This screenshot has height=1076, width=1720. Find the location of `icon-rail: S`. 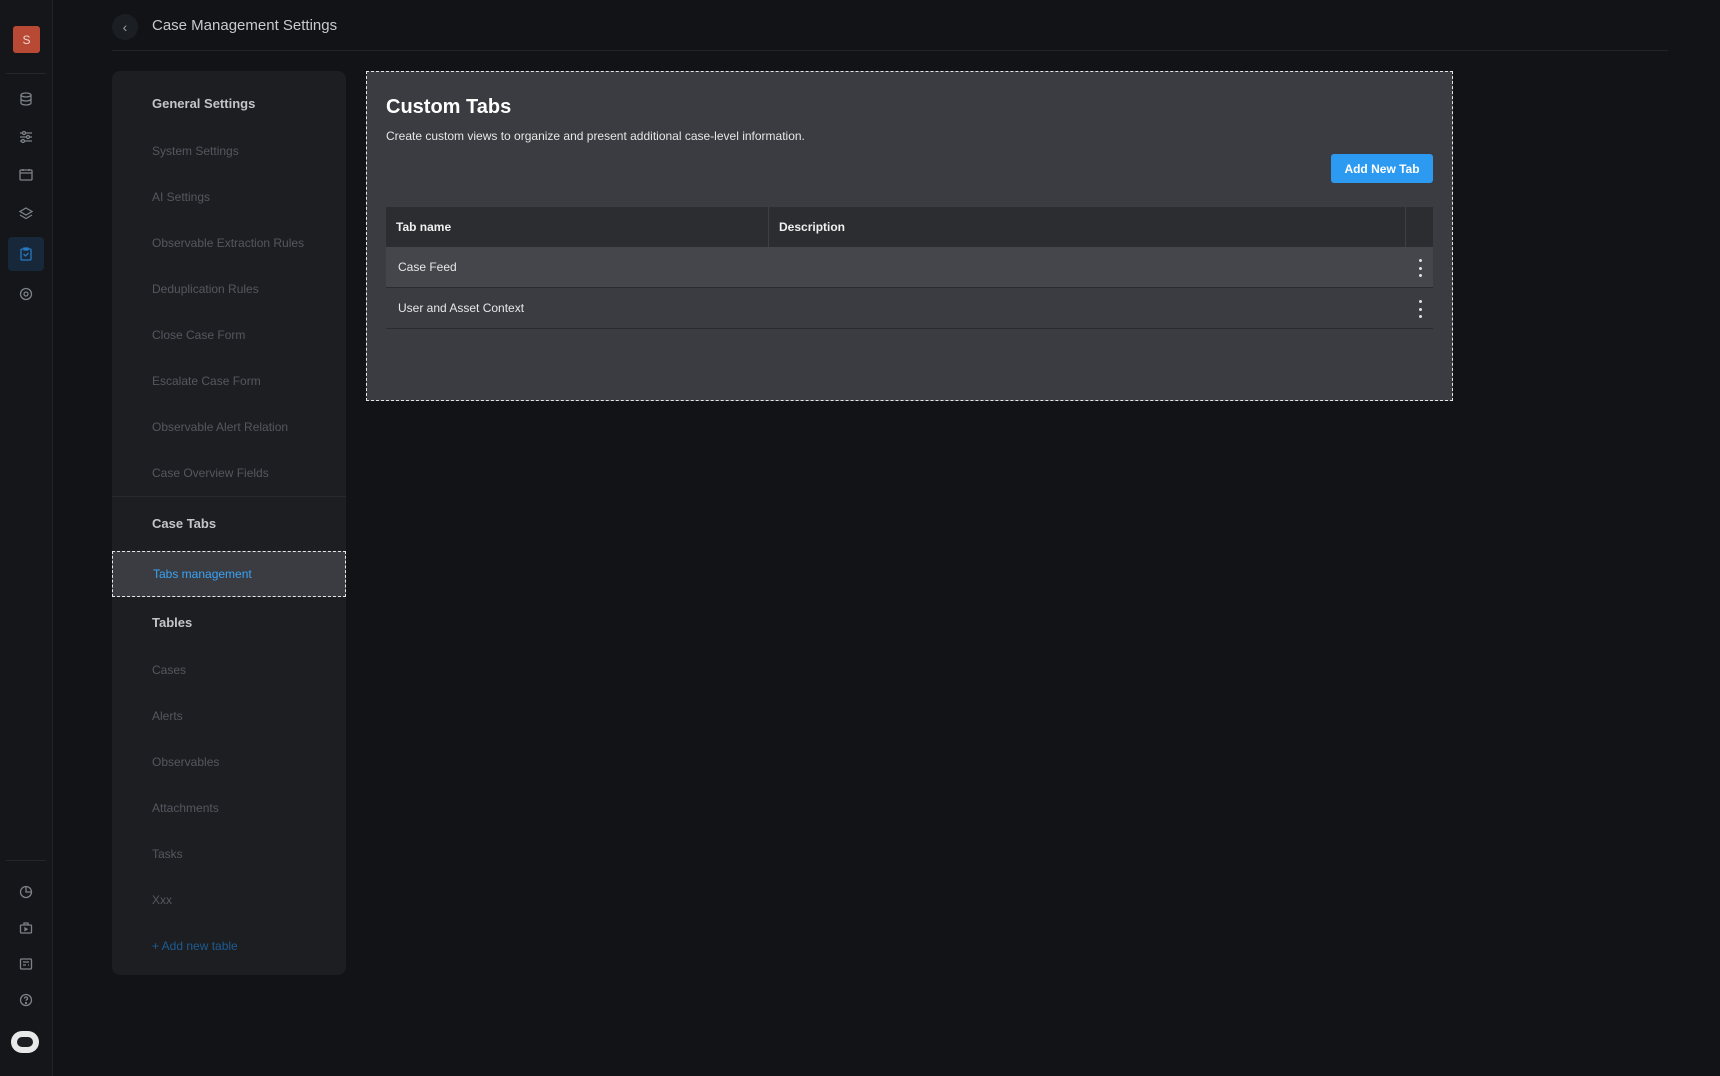

icon-rail: S is located at coordinates (26, 538).